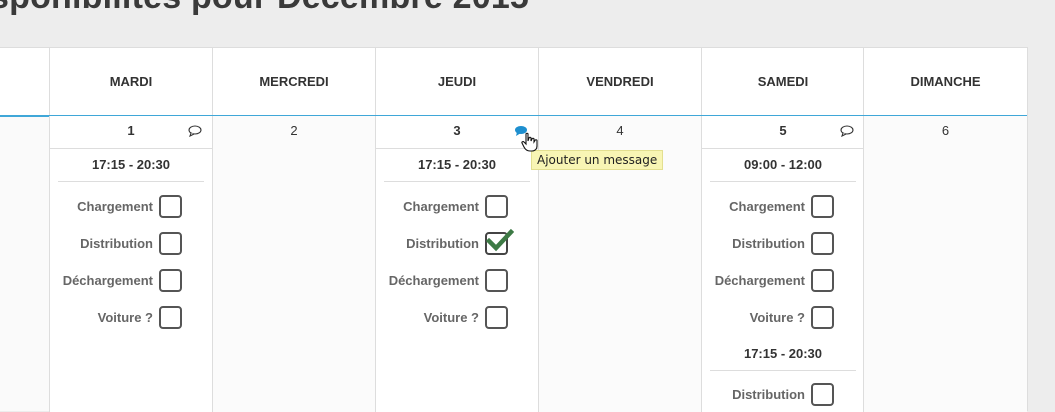 Image resolution: width=1055 pixels, height=412 pixels. What do you see at coordinates (783, 132) in the screenshot?
I see `day-number-row: 5` at bounding box center [783, 132].